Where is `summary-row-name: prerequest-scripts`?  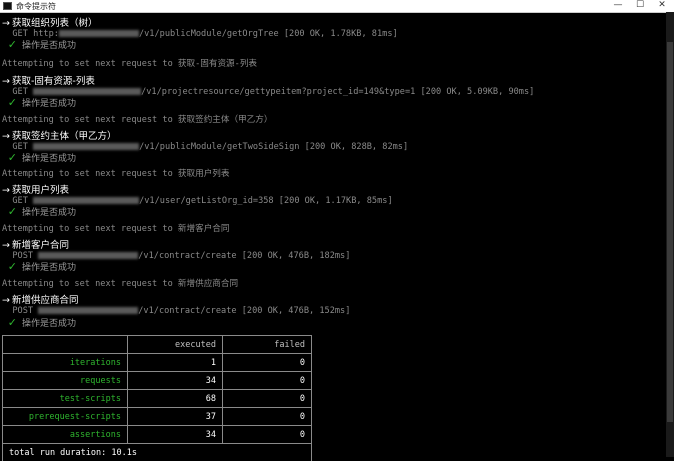 summary-row-name: prerequest-scripts is located at coordinates (65, 417).